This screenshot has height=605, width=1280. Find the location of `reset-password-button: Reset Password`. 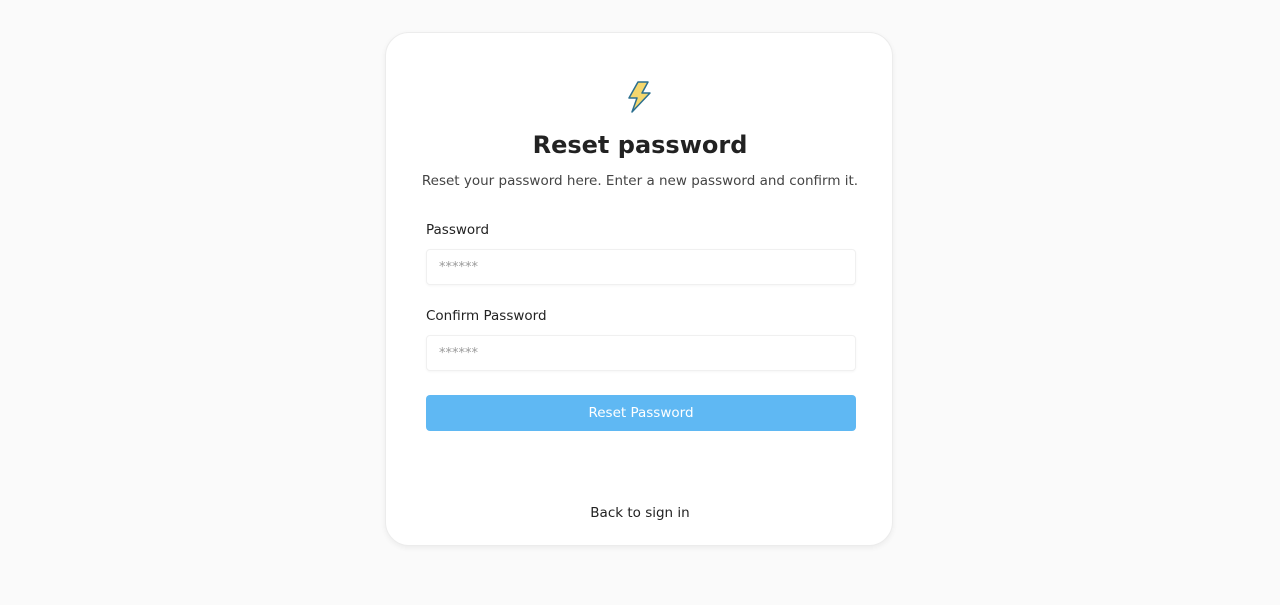

reset-password-button: Reset Password is located at coordinates (641, 413).